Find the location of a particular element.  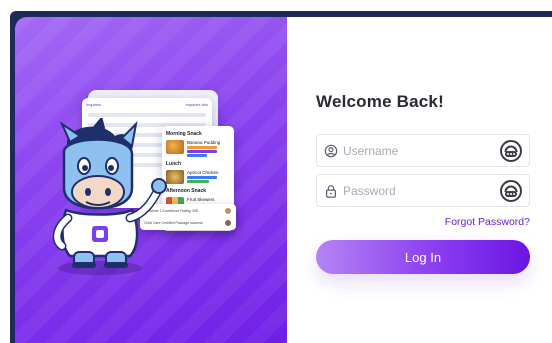

page-title: Welcome Back! is located at coordinates (380, 101).